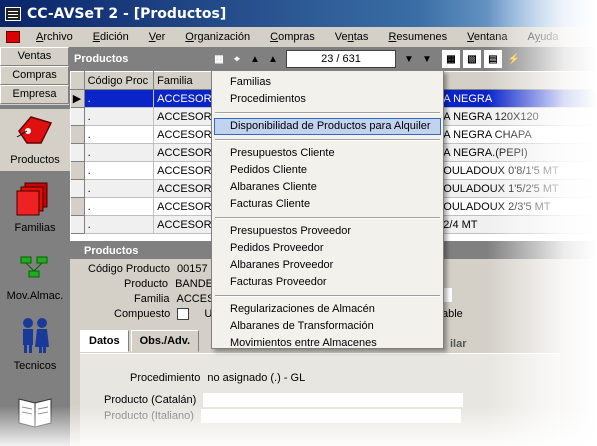 Image resolution: width=597 pixels, height=446 pixels. Describe the element at coordinates (165, 378) in the screenshot. I see `procedimiento-label: Procedimiento` at that location.